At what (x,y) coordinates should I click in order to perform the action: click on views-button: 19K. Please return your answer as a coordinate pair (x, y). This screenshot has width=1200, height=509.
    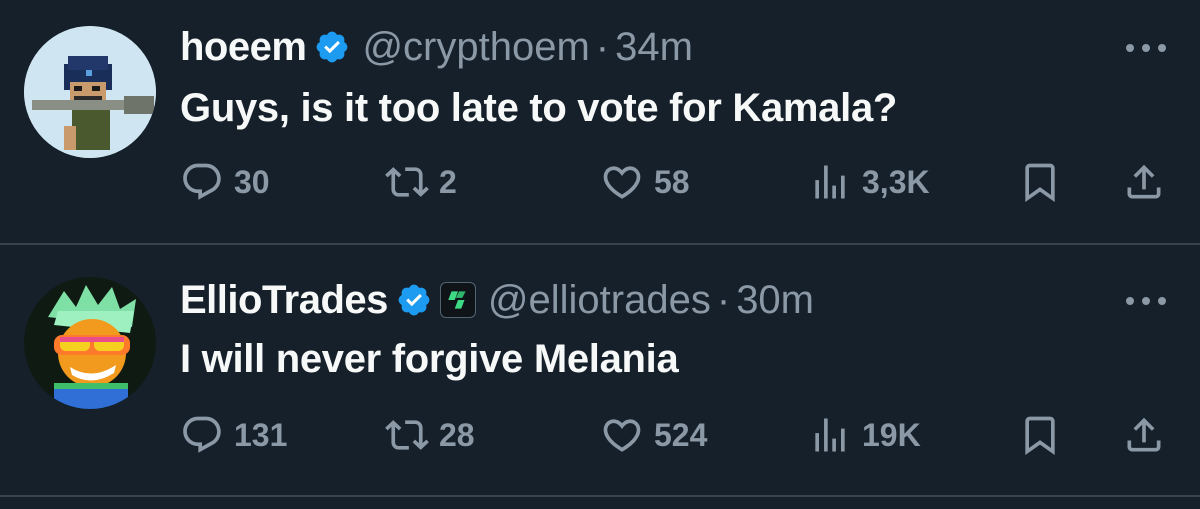
    Looking at the image, I should click on (864, 435).